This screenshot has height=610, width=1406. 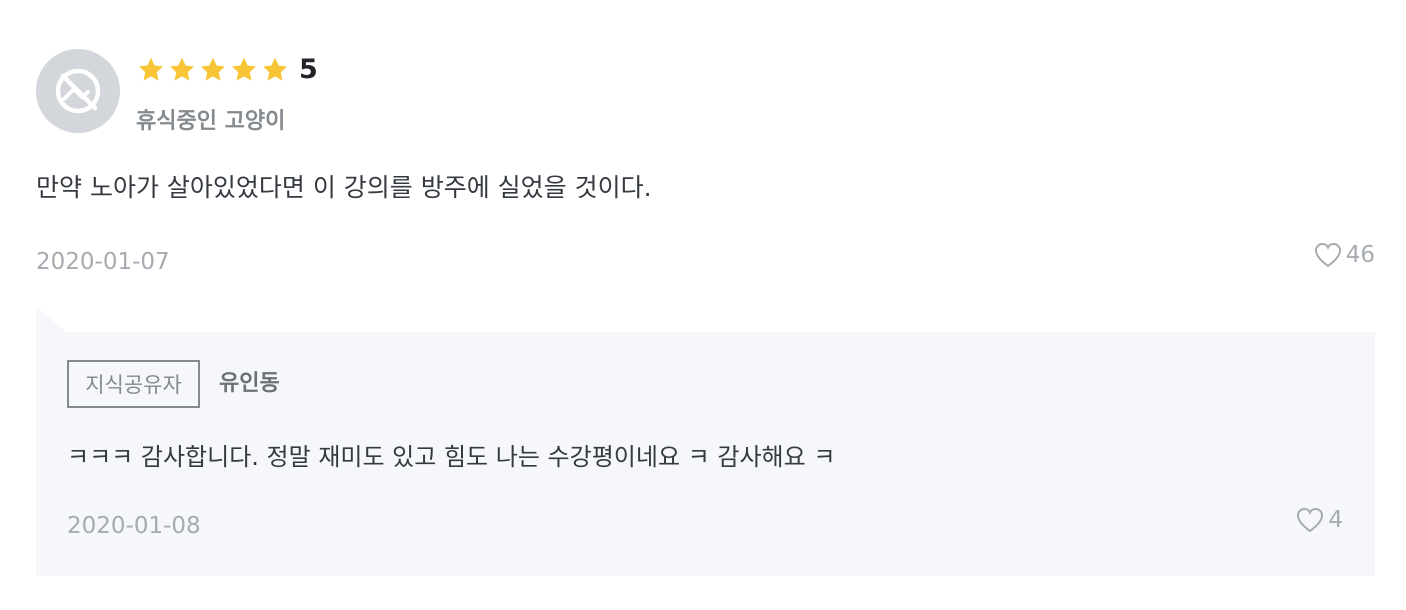 I want to click on like-button: 46, so click(x=1344, y=255).